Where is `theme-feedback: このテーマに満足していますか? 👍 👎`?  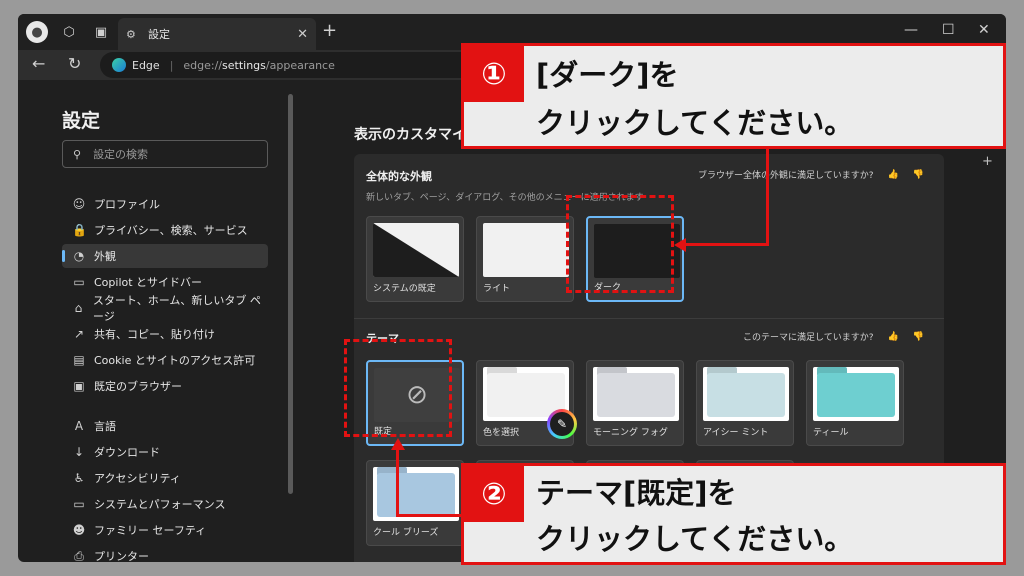 theme-feedback: このテーマに満足していますか? 👍 👎 is located at coordinates (833, 337).